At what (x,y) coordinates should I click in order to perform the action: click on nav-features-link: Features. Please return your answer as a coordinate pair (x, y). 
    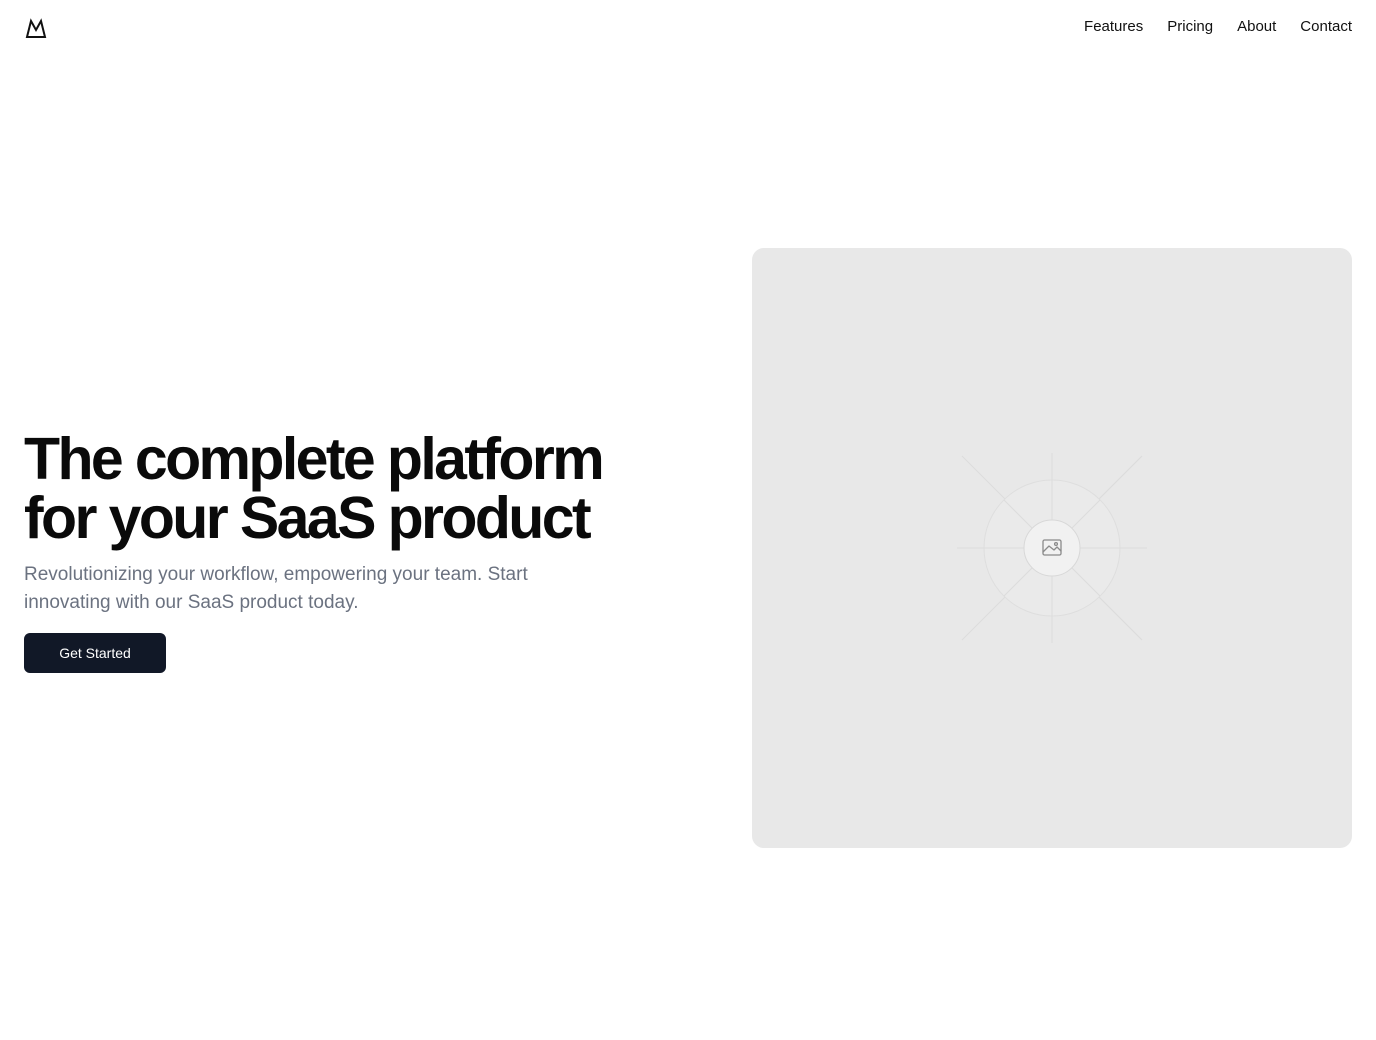
    Looking at the image, I should click on (1113, 27).